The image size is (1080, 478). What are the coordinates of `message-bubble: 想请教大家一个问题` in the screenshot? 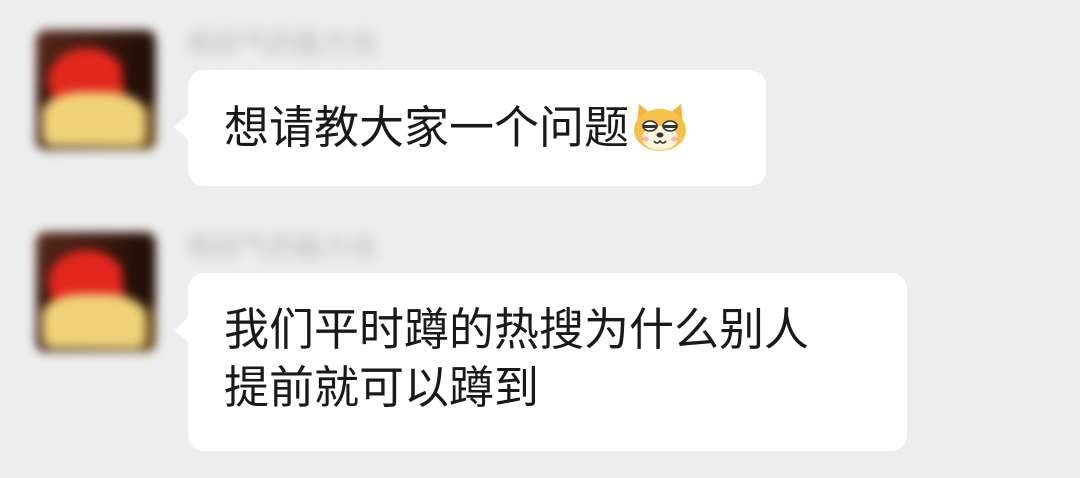 It's located at (470, 128).